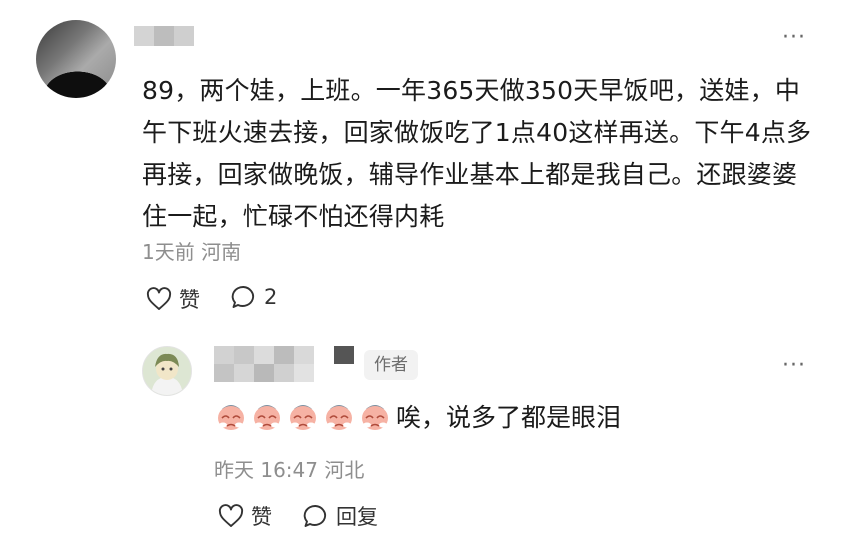 This screenshot has width=860, height=542. What do you see at coordinates (284, 364) in the screenshot?
I see `reply-username-blurred` at bounding box center [284, 364].